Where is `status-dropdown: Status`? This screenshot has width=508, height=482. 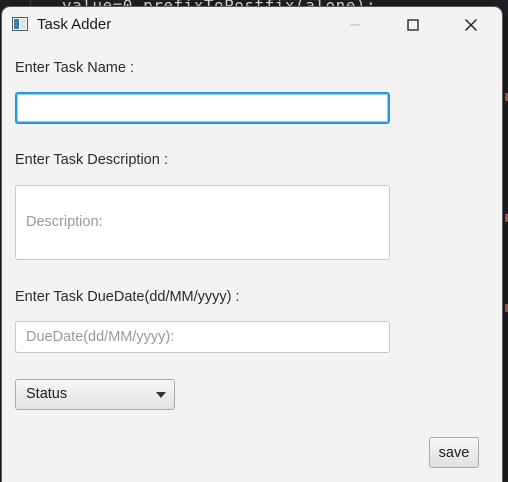
status-dropdown: Status is located at coordinates (95, 394).